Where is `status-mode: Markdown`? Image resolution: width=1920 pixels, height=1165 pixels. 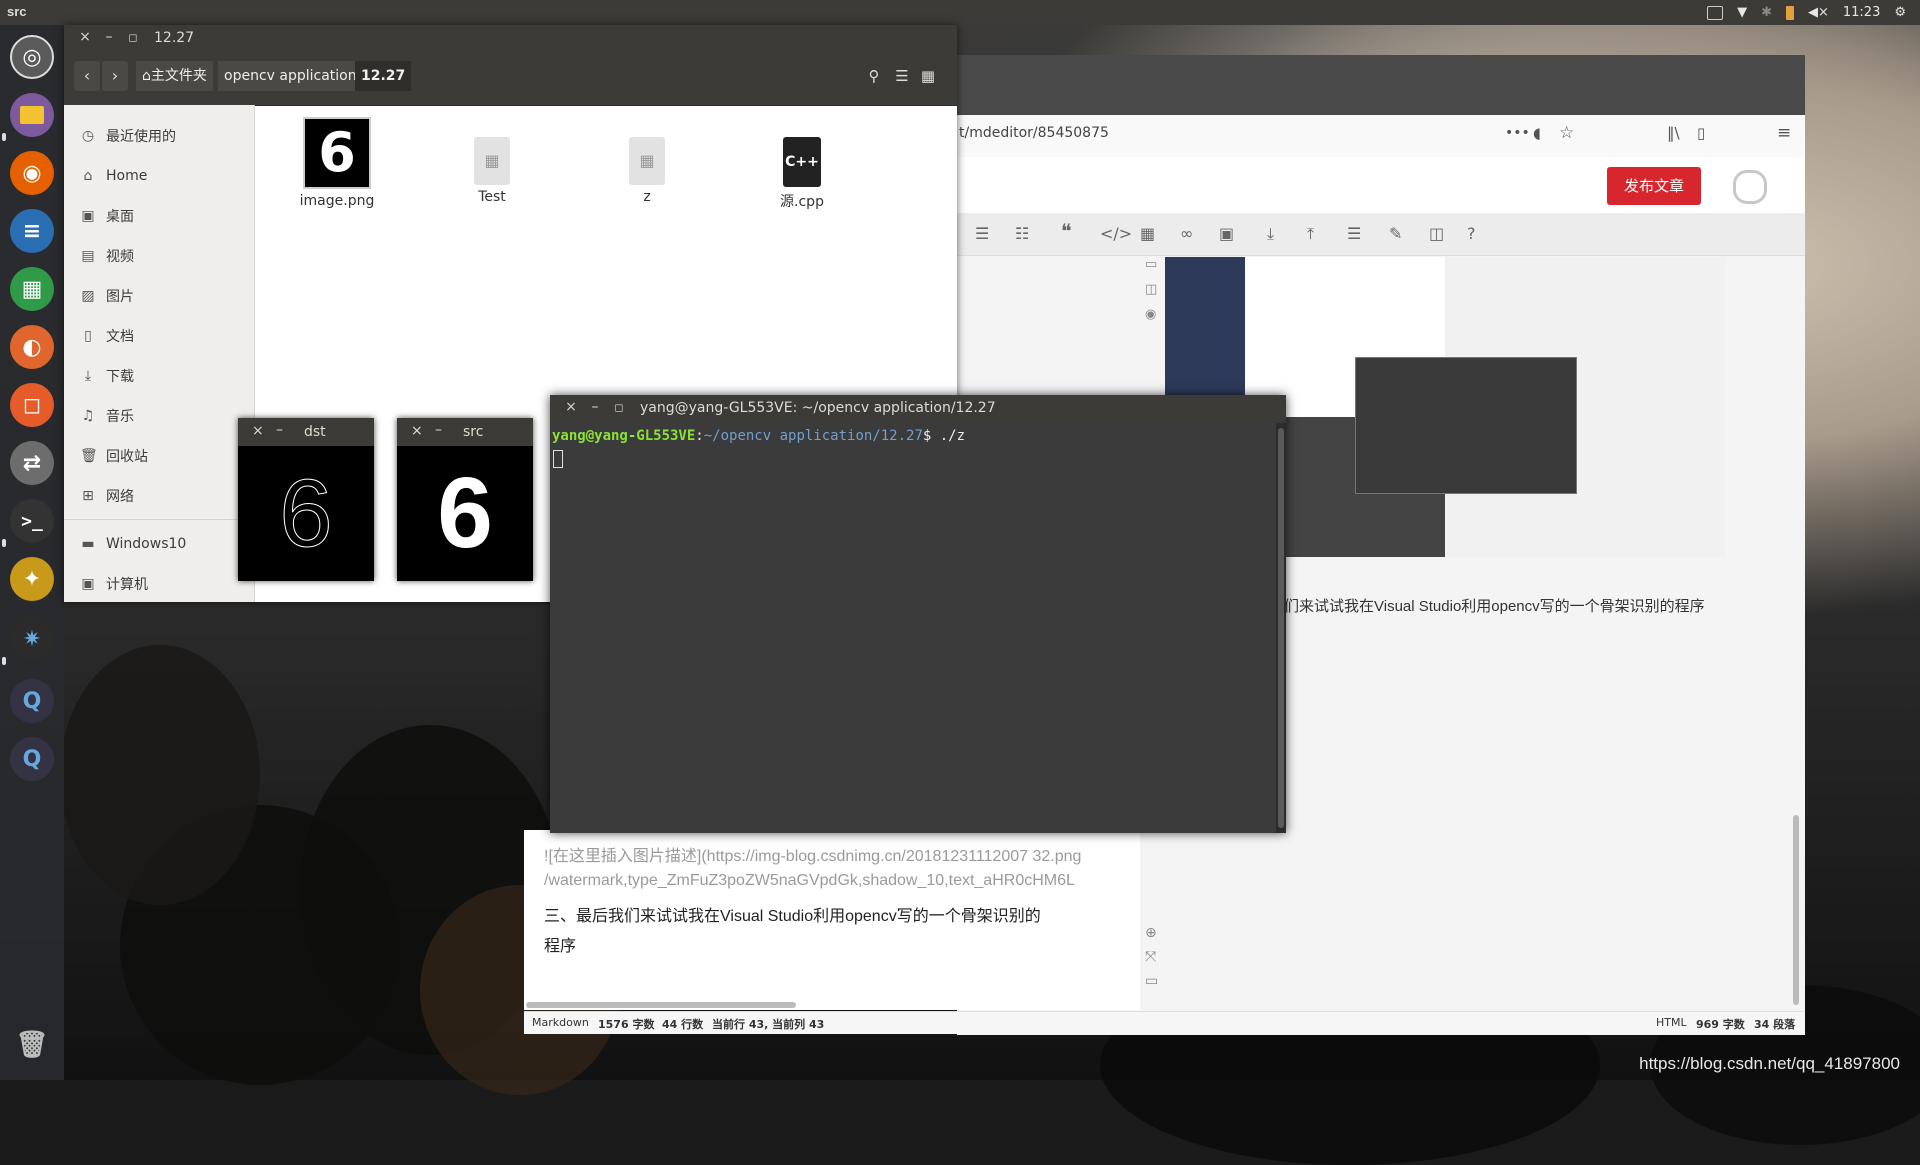
status-mode: Markdown is located at coordinates (560, 1022).